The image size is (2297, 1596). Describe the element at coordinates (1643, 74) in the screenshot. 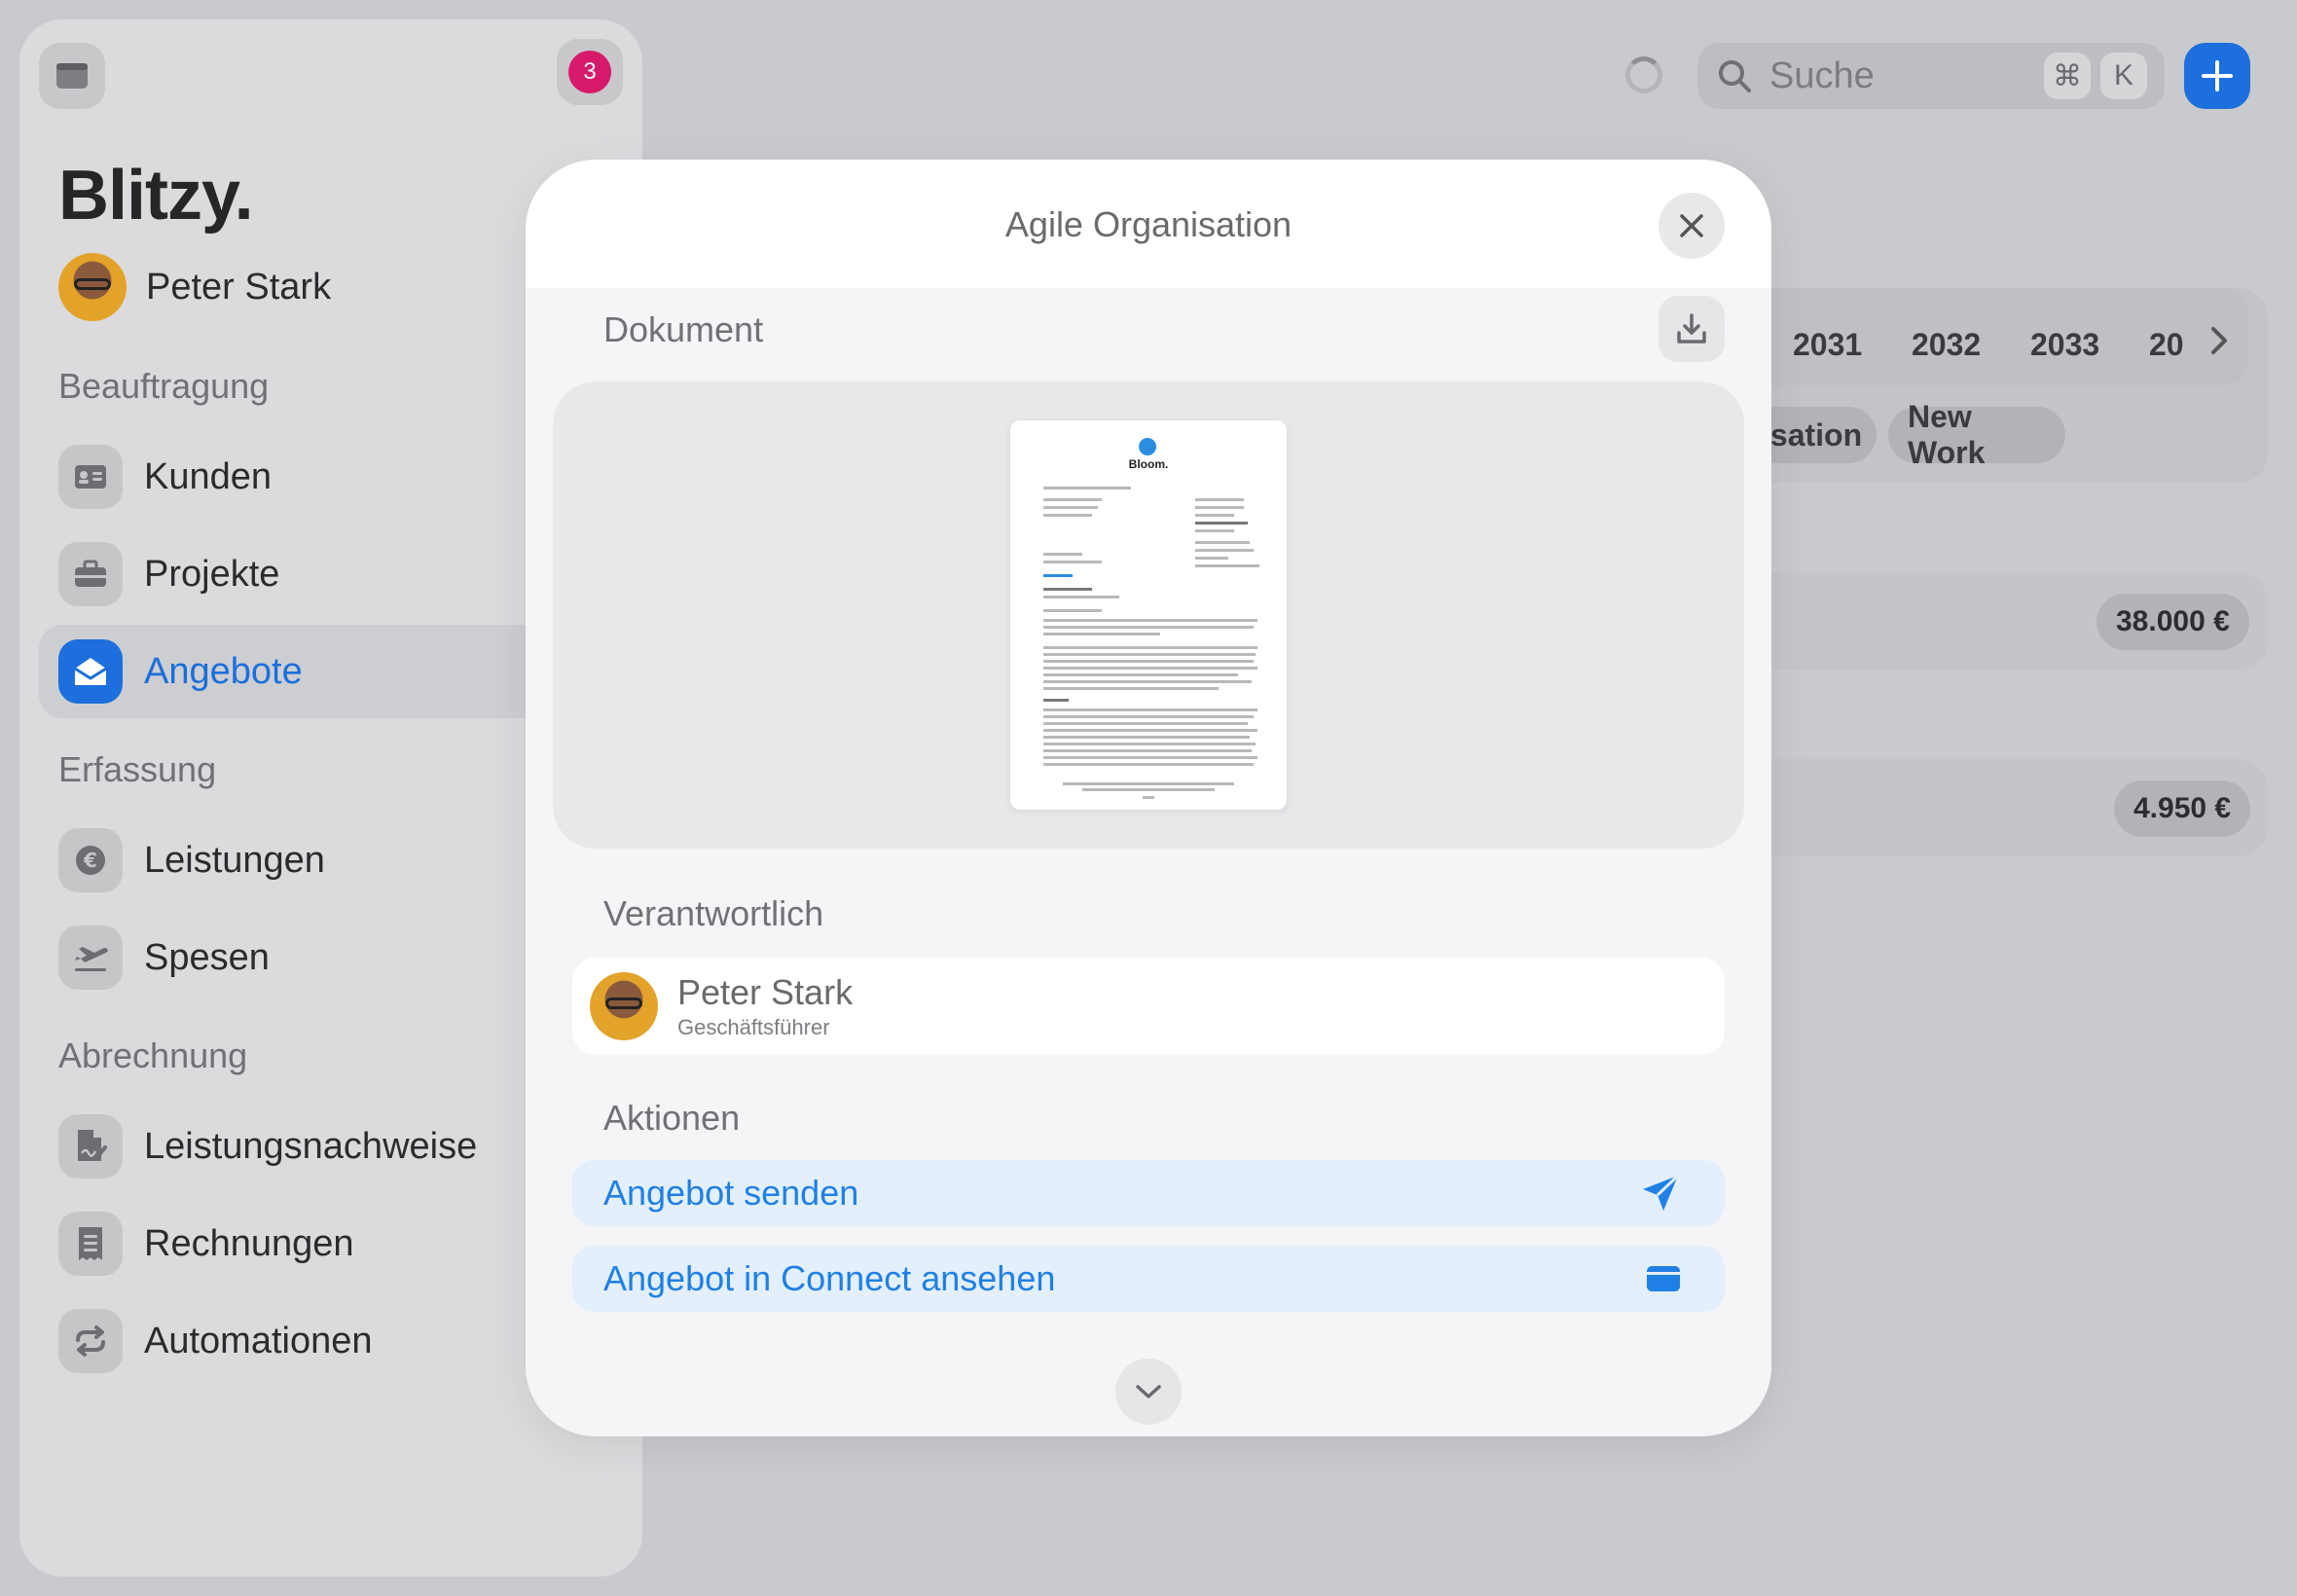

I see `loading-spinner` at that location.